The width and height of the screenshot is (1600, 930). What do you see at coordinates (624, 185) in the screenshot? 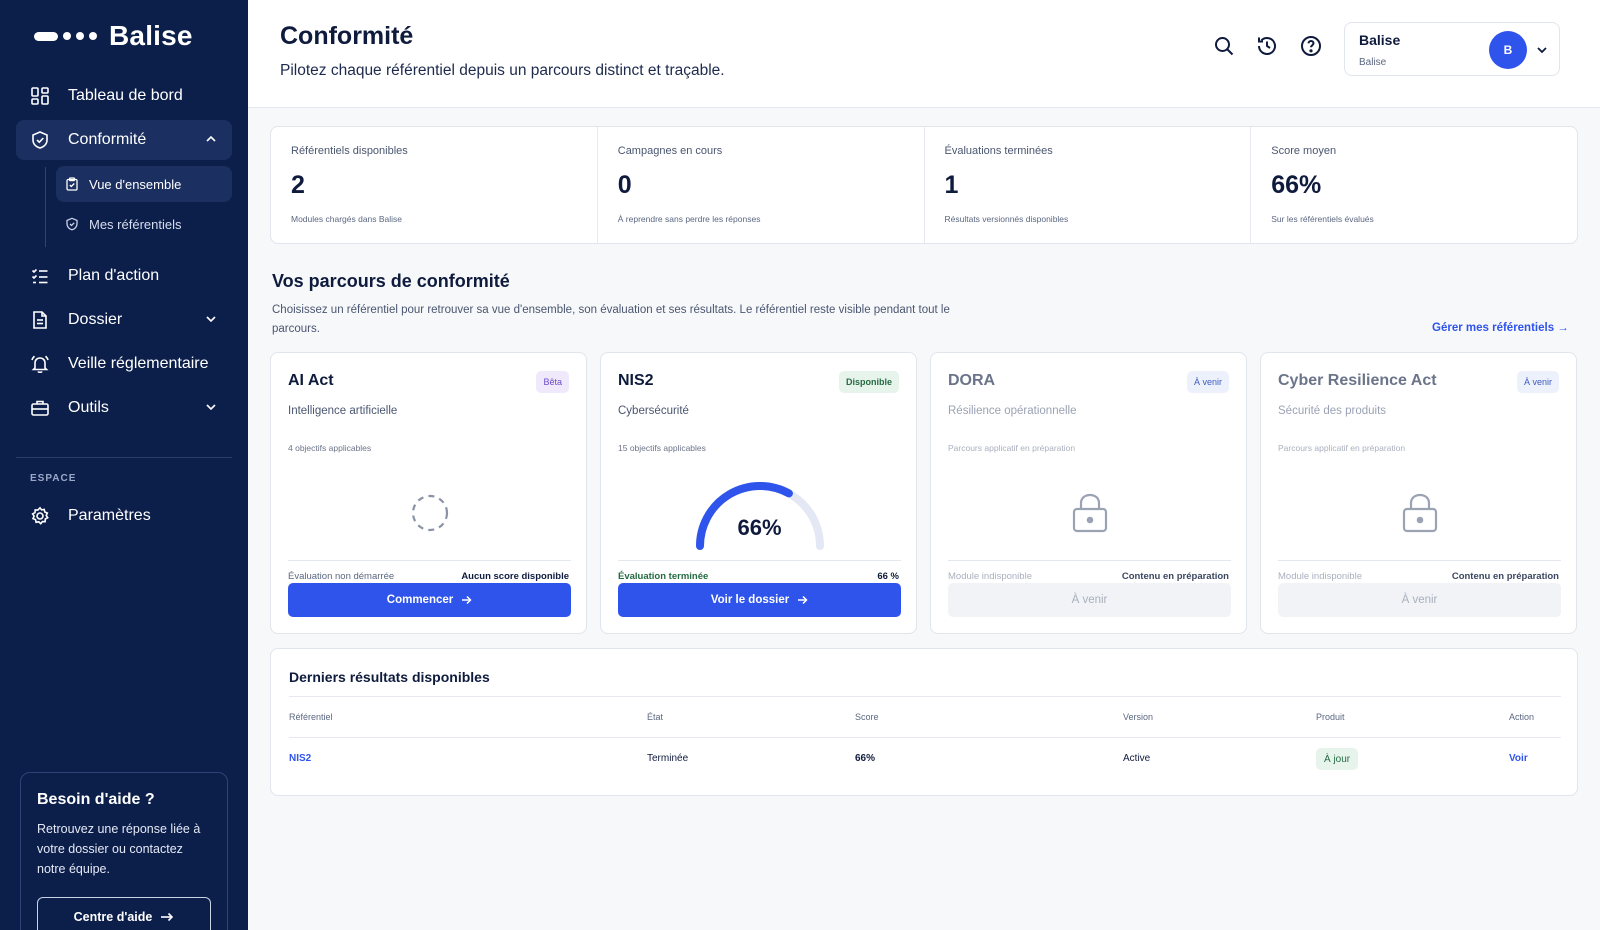
I see `stat-value: 0` at bounding box center [624, 185].